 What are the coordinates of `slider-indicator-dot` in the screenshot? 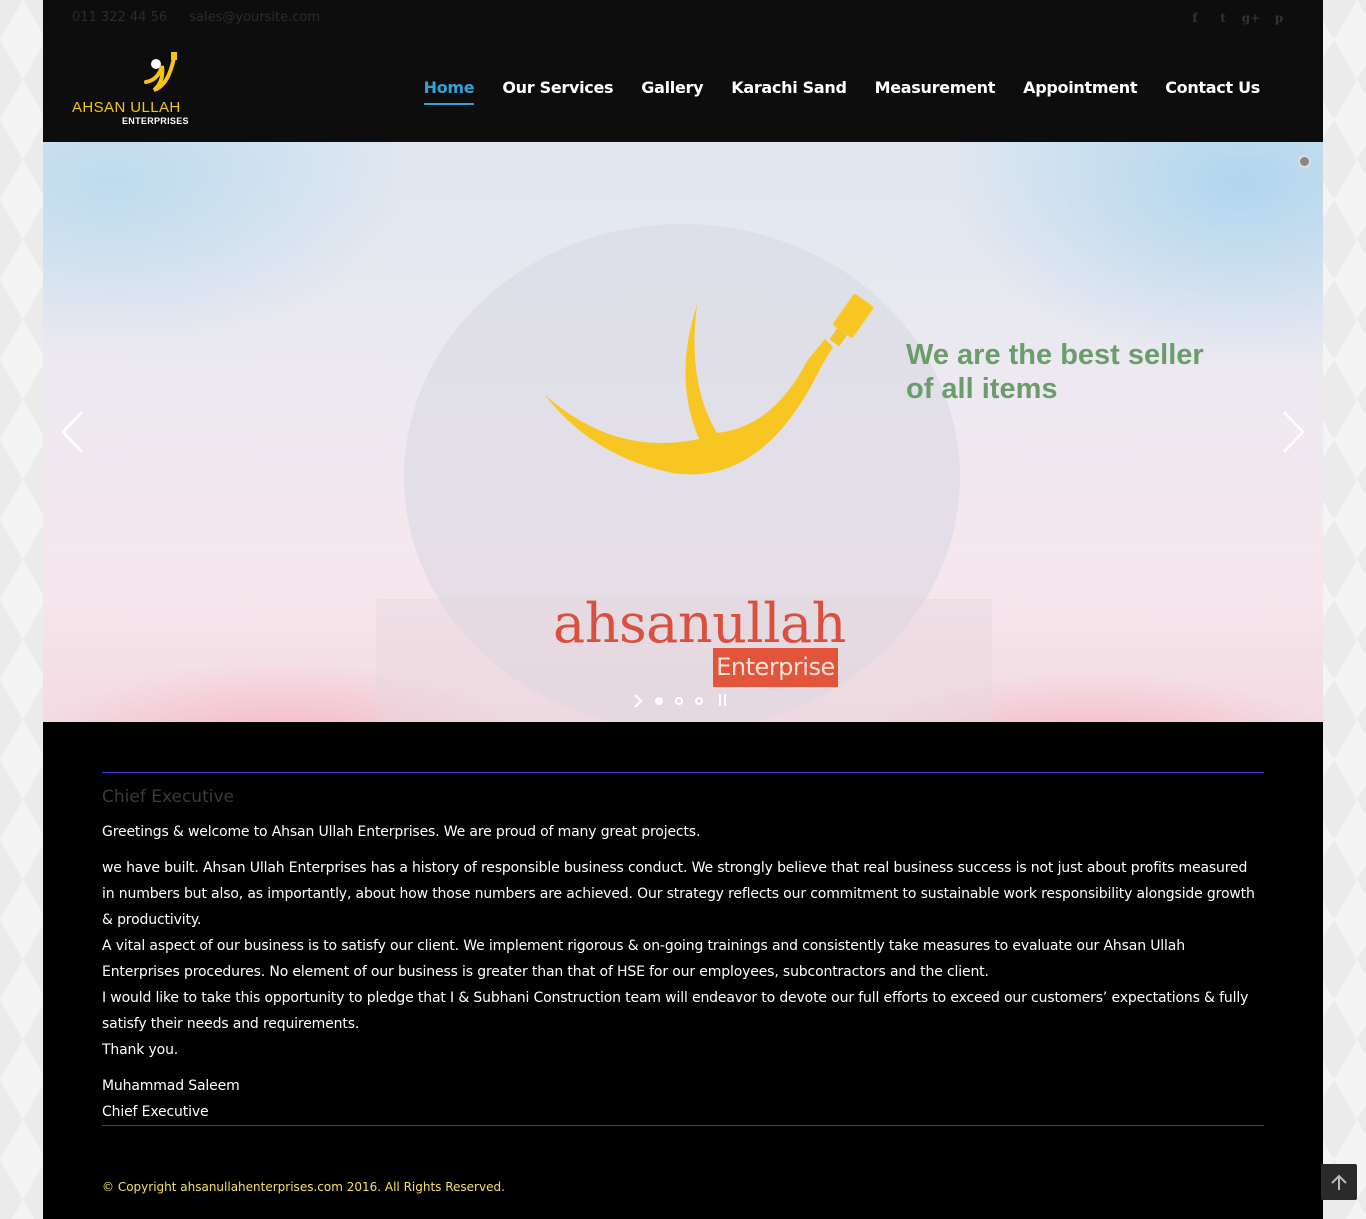 It's located at (1304, 161).